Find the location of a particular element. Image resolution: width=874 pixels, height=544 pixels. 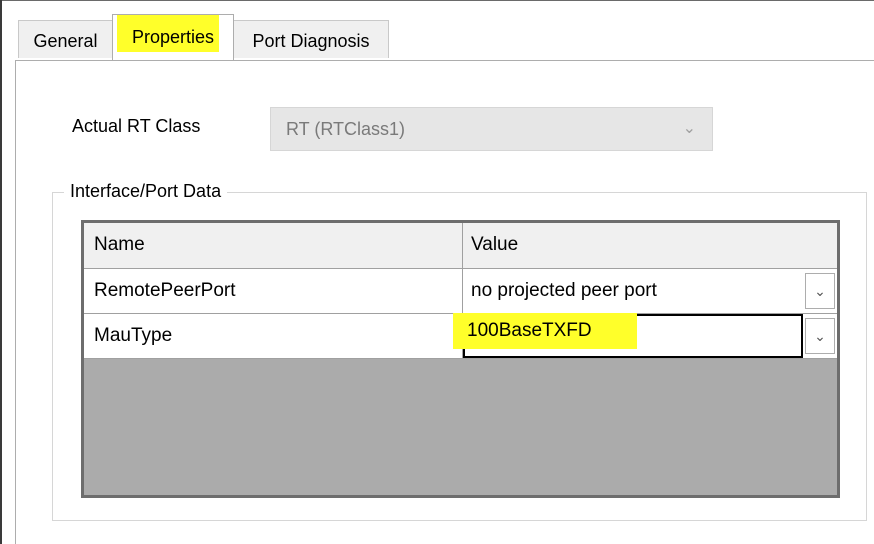

tab-properties-label: Properties is located at coordinates (173, 37).